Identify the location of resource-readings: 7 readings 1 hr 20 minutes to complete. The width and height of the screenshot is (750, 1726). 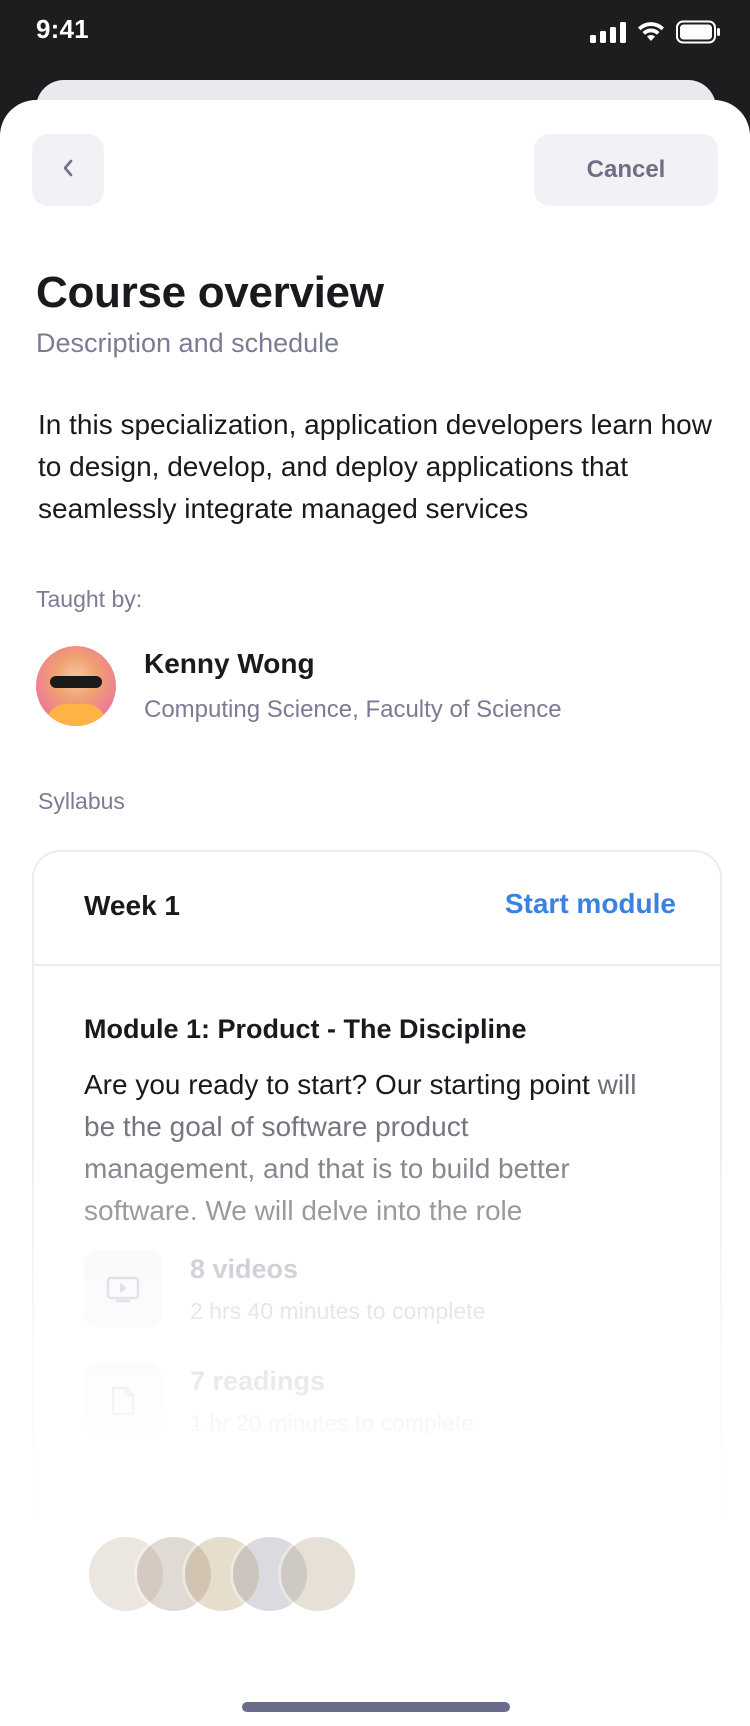
(364, 1402).